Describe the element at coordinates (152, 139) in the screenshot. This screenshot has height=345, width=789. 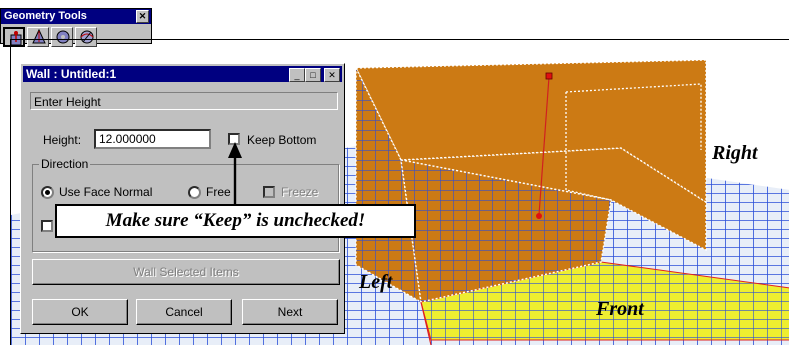
I see `height-input: 12.000000` at that location.